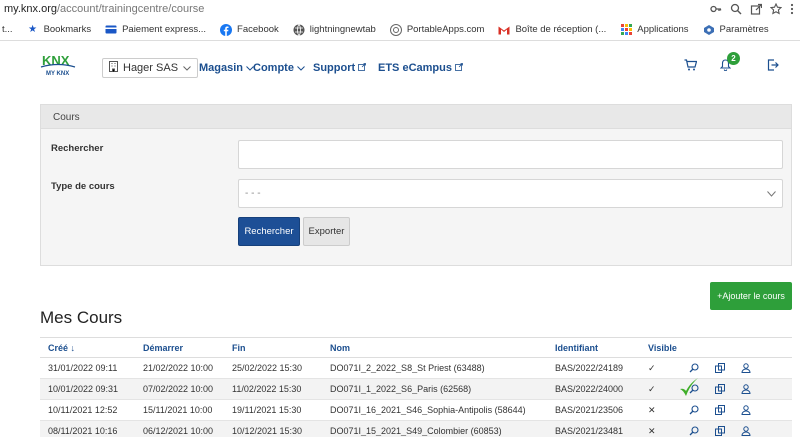  I want to click on share-icon, so click(756, 9).